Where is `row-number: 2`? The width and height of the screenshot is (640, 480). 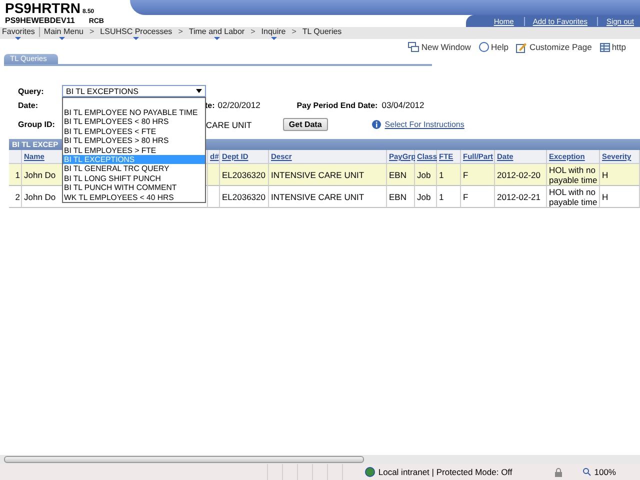
row-number: 2 is located at coordinates (15, 197).